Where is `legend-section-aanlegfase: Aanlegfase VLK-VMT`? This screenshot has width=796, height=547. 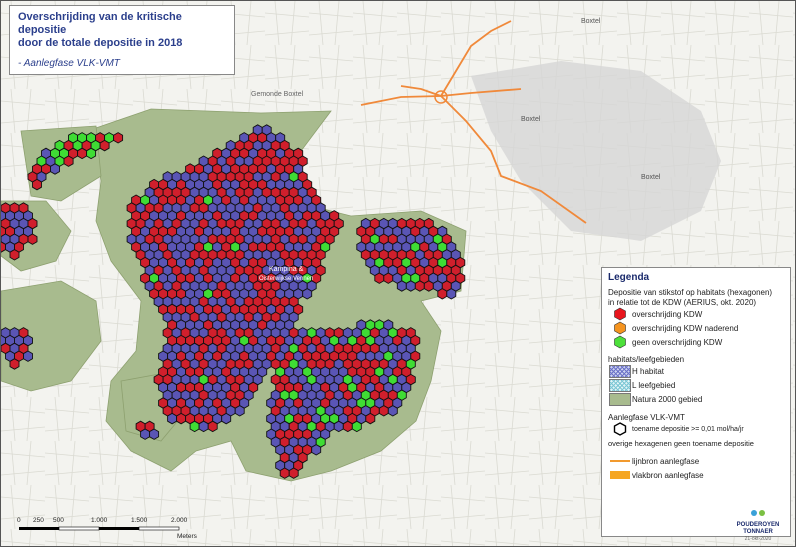
legend-section-aanlegfase: Aanlegfase VLK-VMT is located at coordinates (646, 417).